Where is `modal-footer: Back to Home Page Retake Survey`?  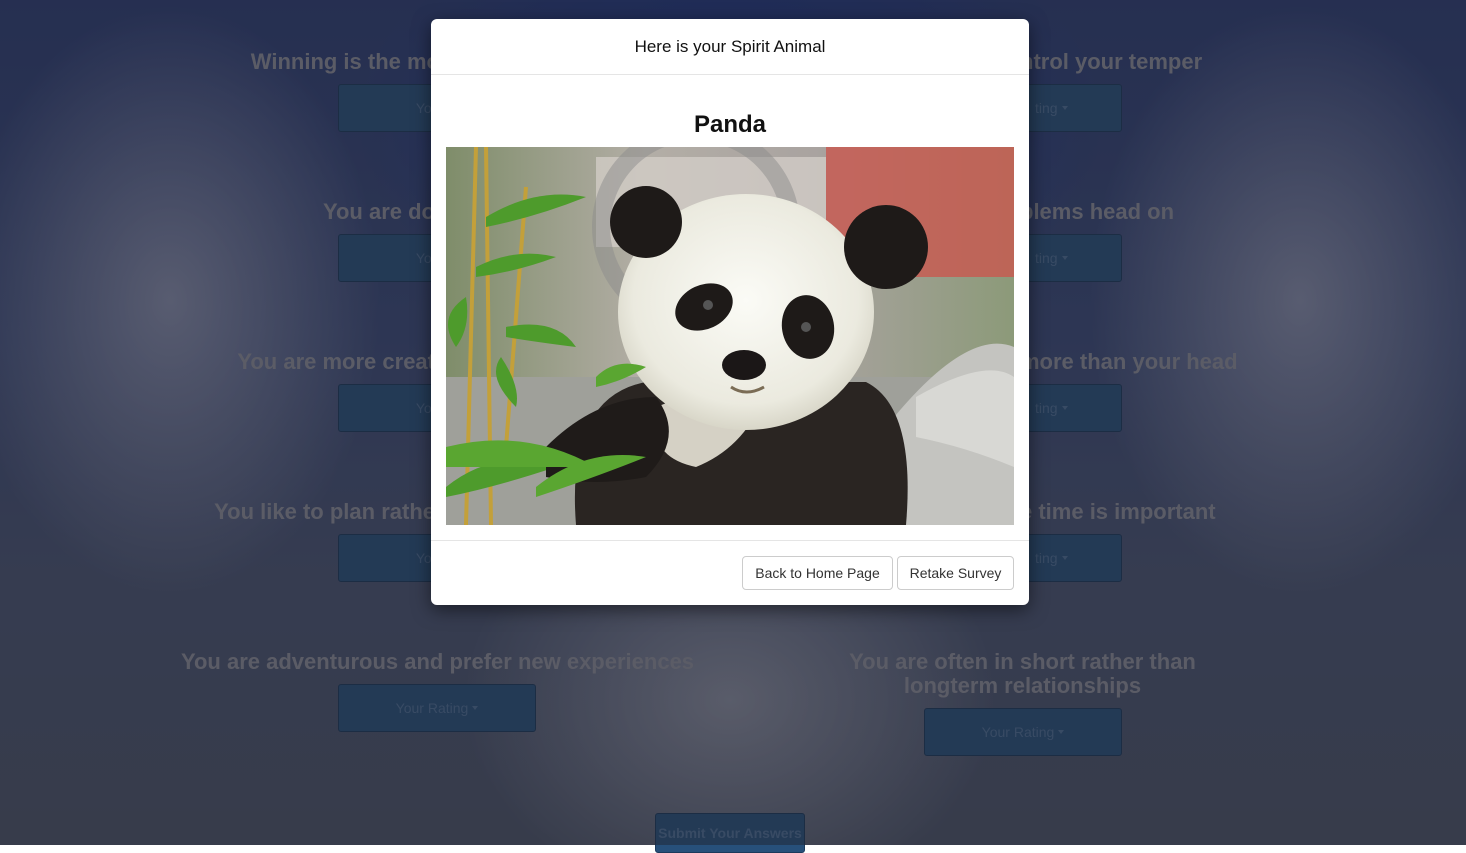 modal-footer: Back to Home Page Retake Survey is located at coordinates (730, 572).